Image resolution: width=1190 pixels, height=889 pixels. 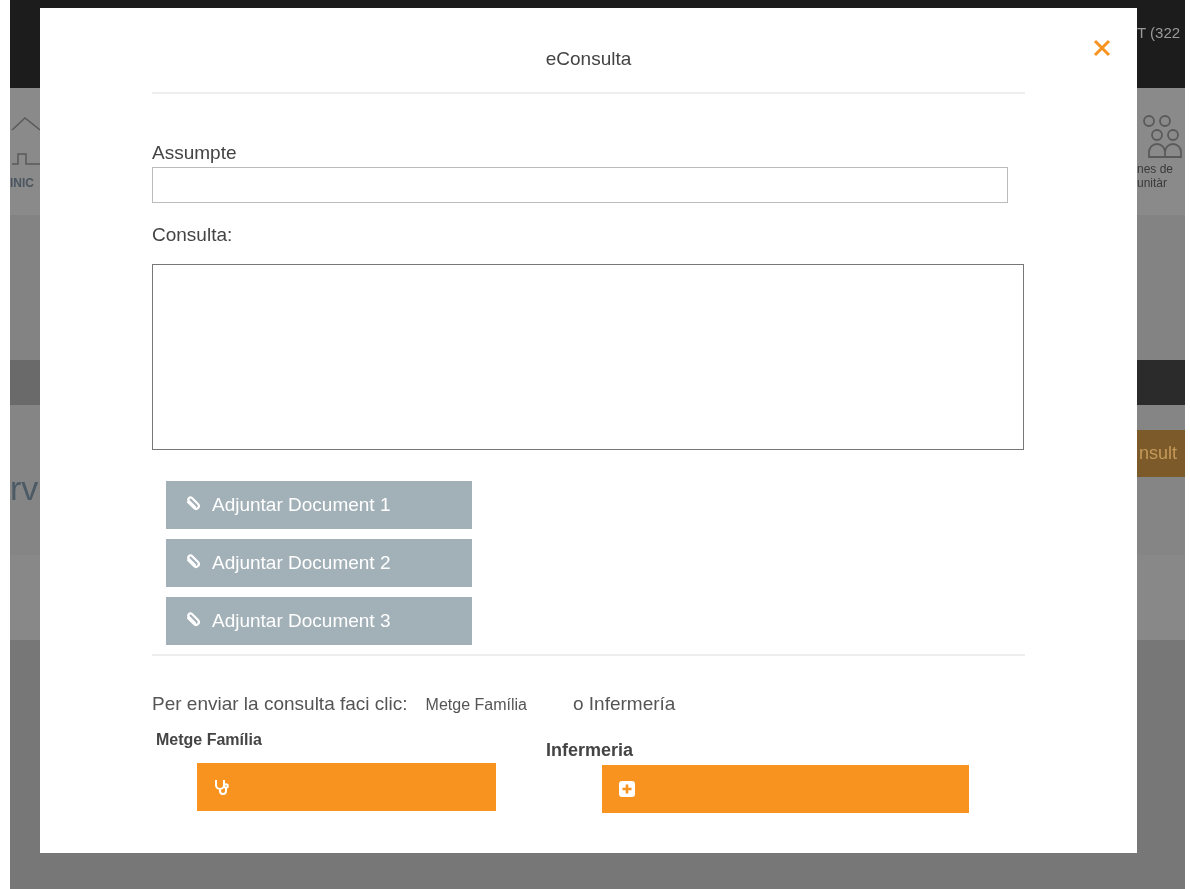 What do you see at coordinates (319, 621) in the screenshot?
I see `attach-button: Adjuntar Document 3` at bounding box center [319, 621].